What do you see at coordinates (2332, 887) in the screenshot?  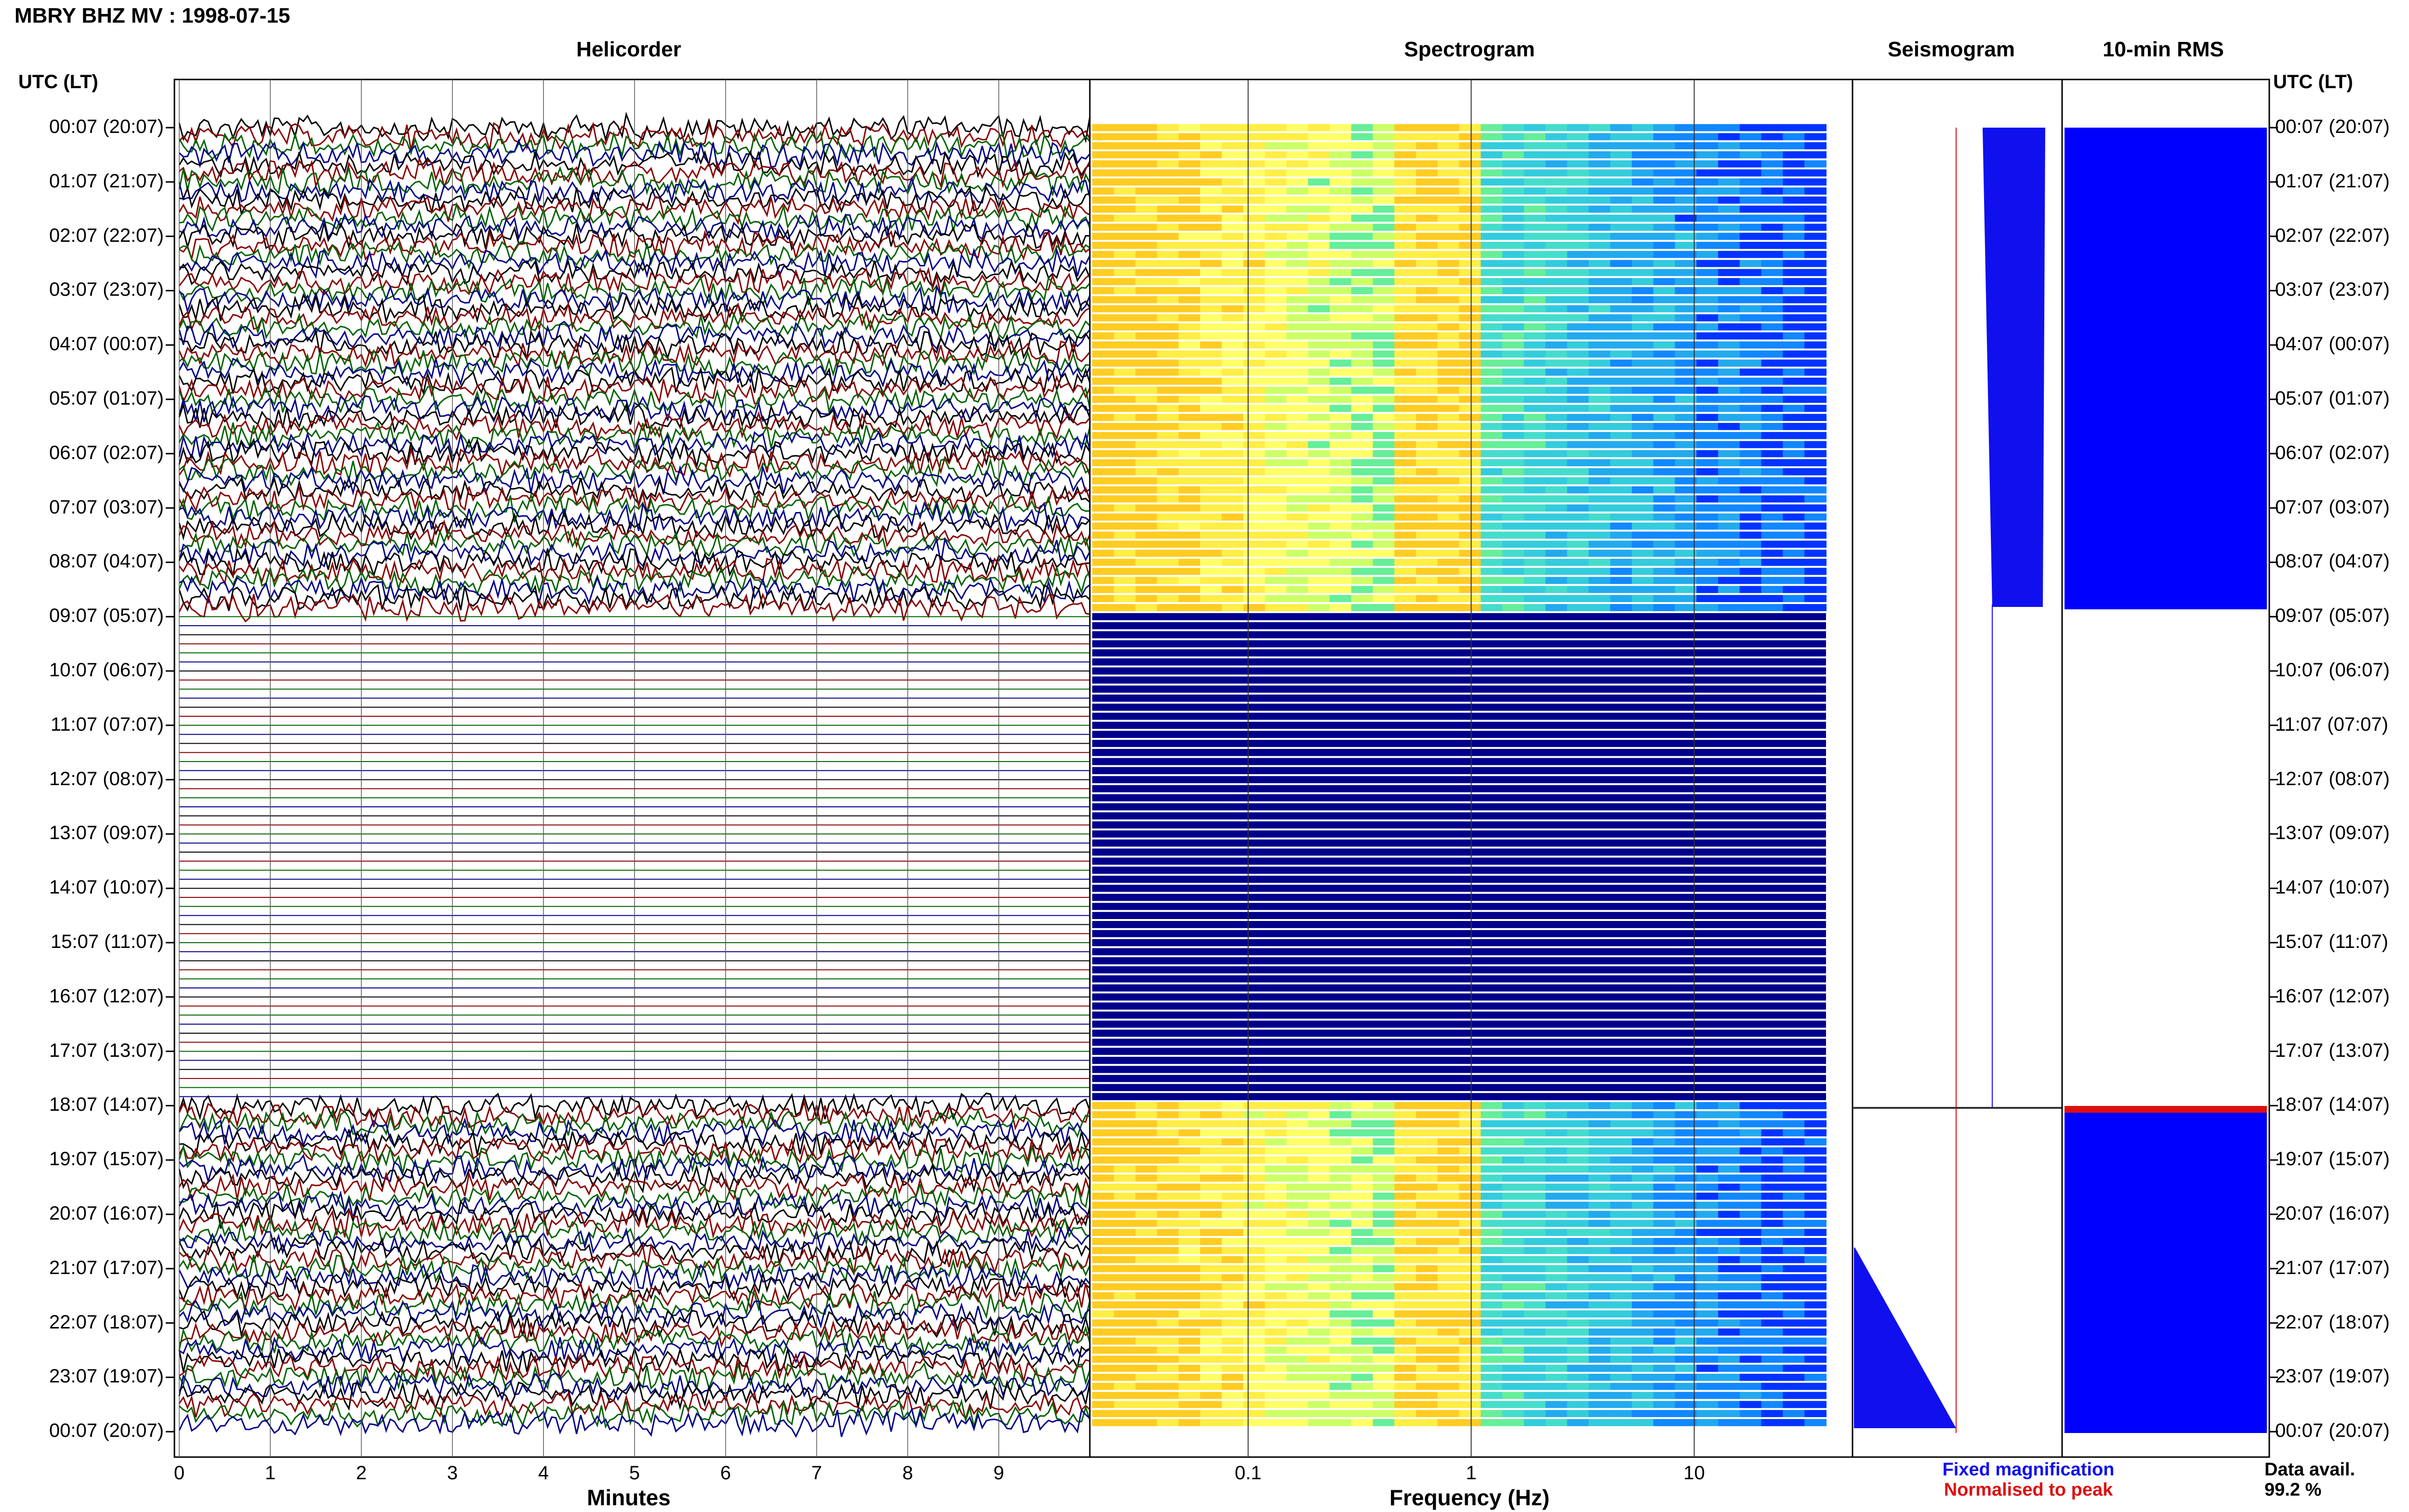 I see `time-label-right: 14:07 (10:07)` at bounding box center [2332, 887].